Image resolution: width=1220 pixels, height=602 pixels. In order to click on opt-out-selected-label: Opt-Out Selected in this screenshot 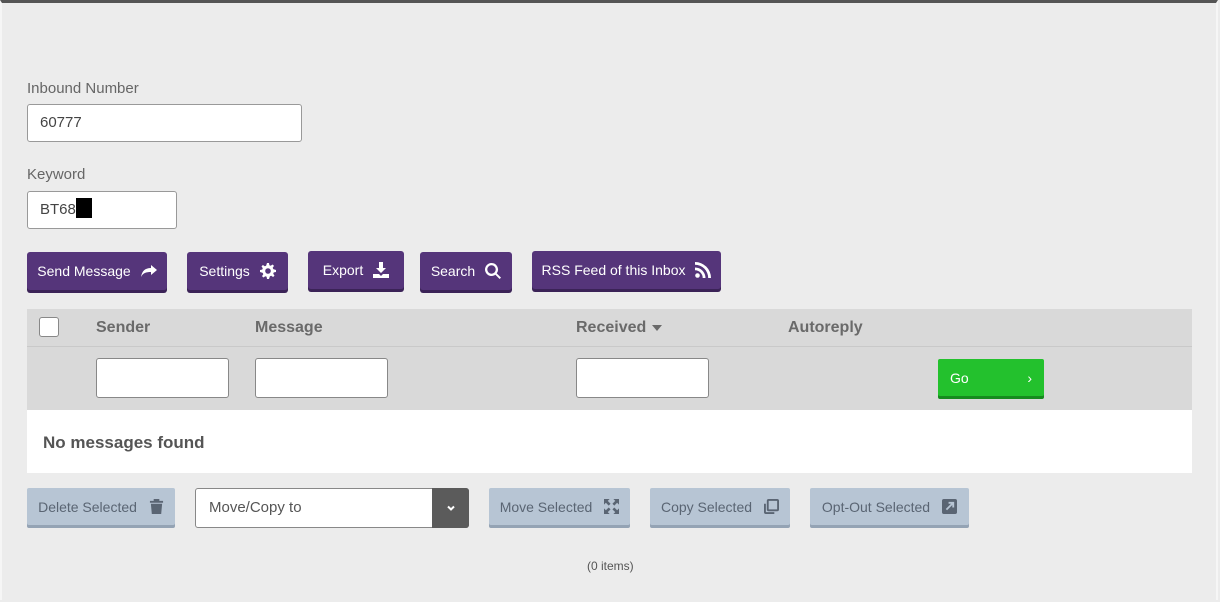, I will do `click(876, 506)`.